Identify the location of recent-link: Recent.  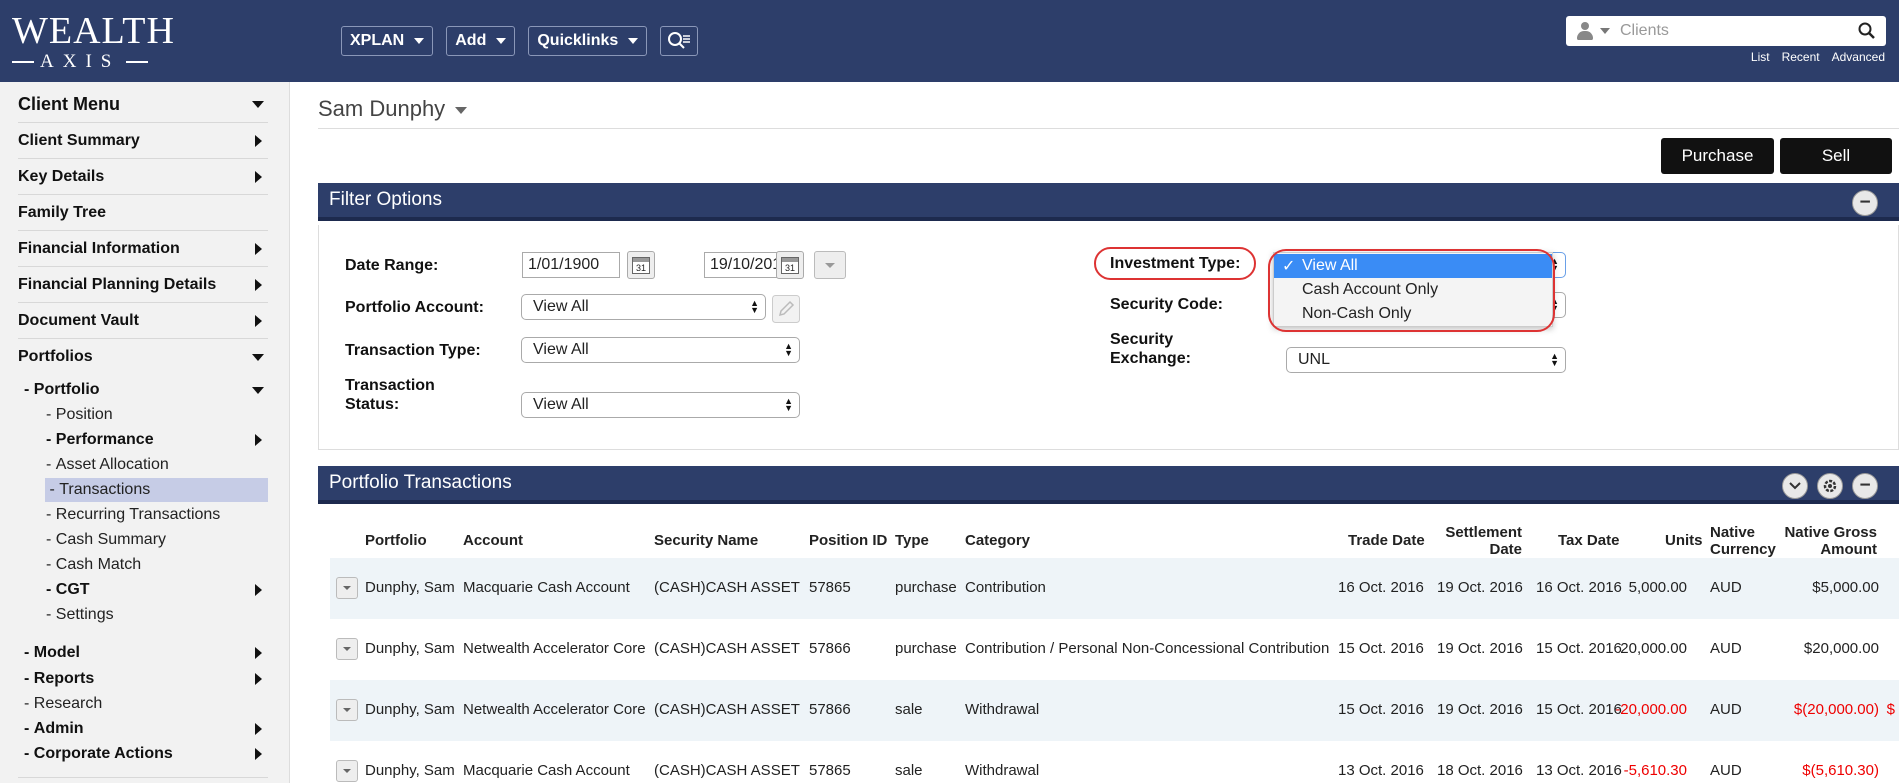
(1801, 57).